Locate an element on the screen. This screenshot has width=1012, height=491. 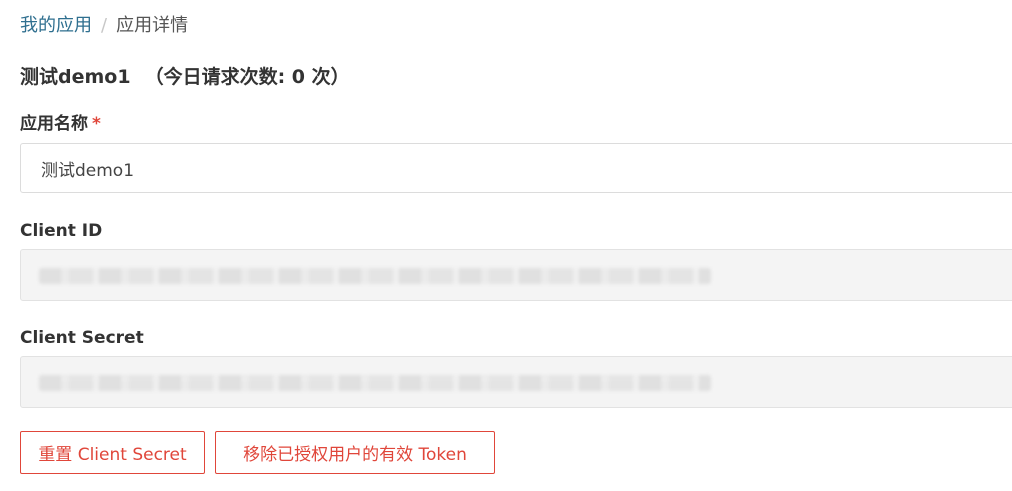
required-asterisk: * is located at coordinates (96, 124).